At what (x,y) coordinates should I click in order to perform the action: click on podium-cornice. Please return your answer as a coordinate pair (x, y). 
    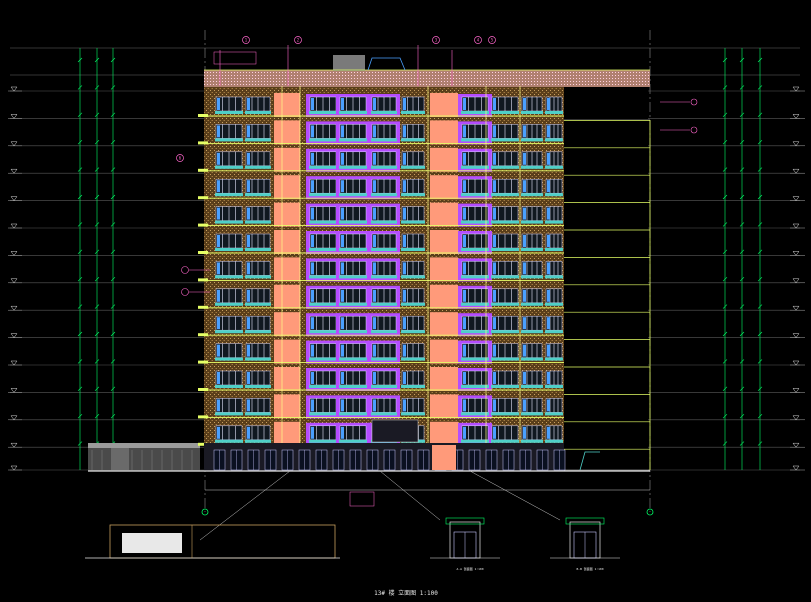
    Looking at the image, I should click on (144, 445).